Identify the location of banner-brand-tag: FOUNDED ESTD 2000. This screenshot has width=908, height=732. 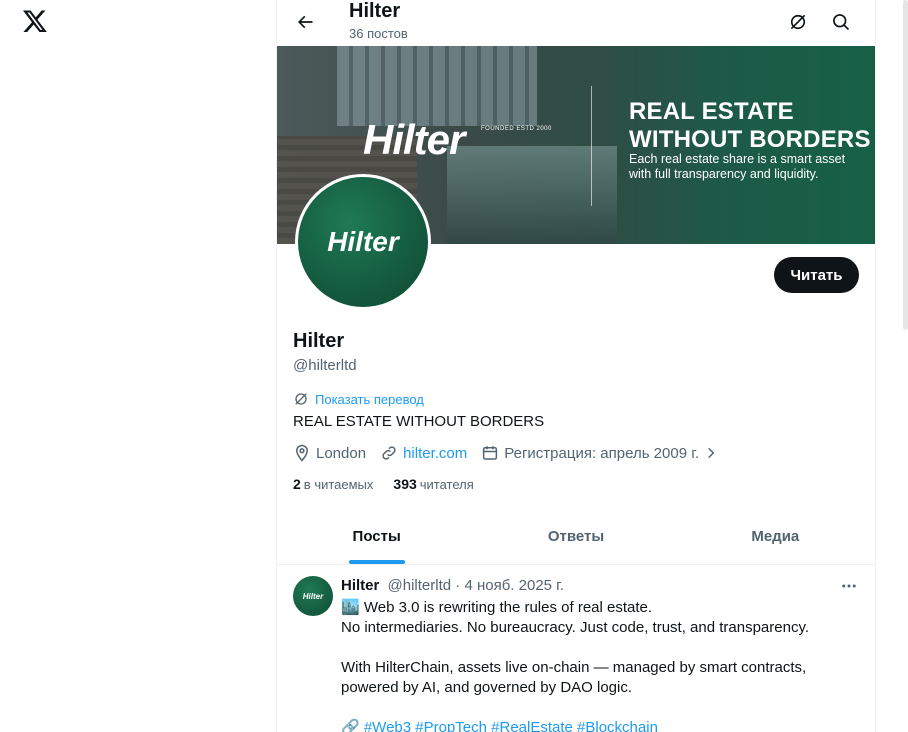
(516, 129).